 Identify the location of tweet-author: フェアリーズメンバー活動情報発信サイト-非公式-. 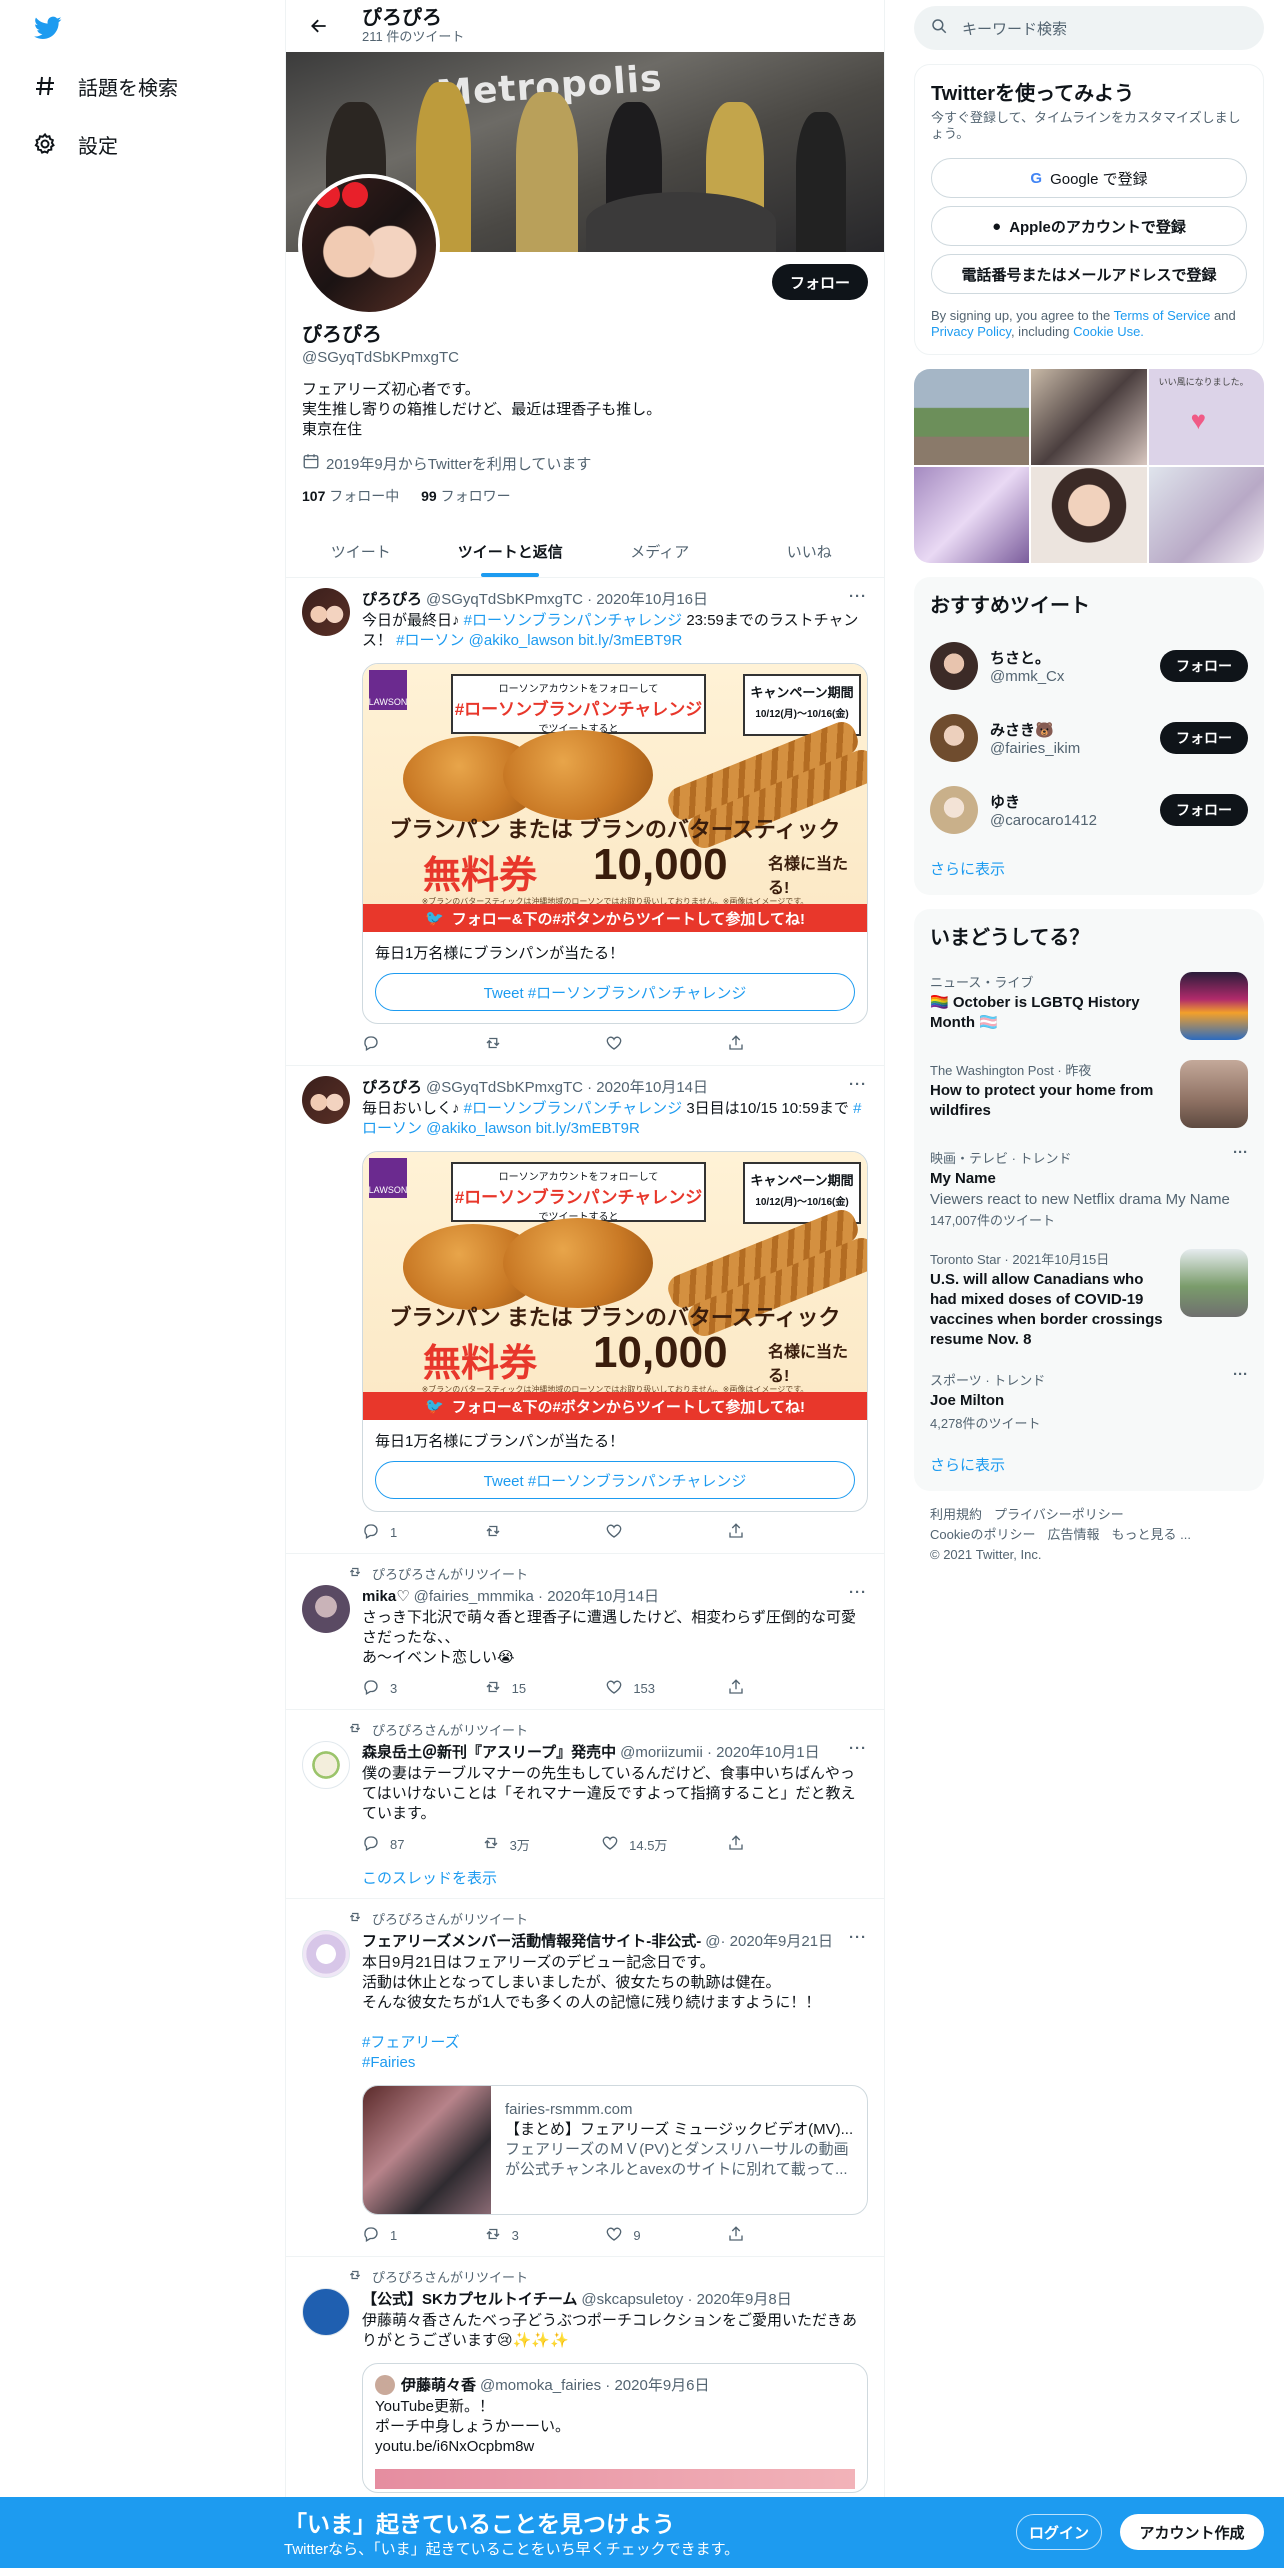
(531, 1940).